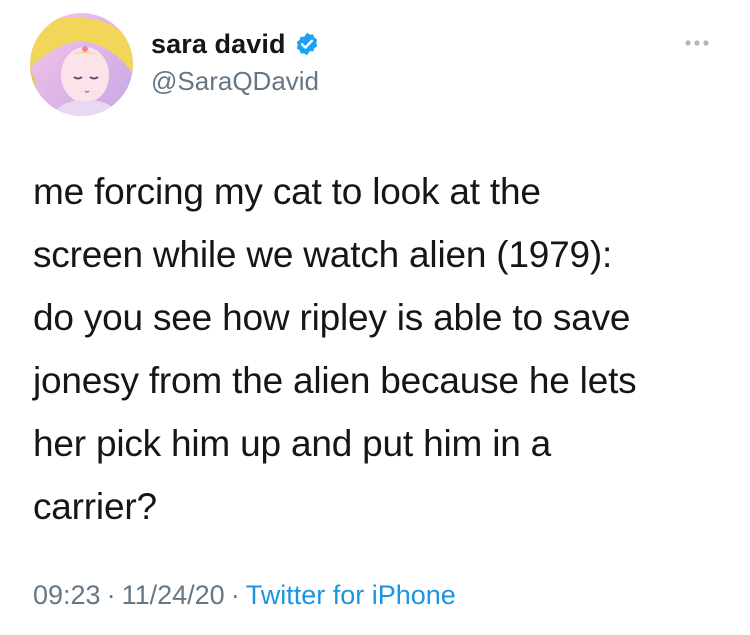 The image size is (750, 635). Describe the element at coordinates (244, 595) in the screenshot. I see `tweet-metadata: 09:23 · 11/24/20 · Twitter for iPhone` at that location.